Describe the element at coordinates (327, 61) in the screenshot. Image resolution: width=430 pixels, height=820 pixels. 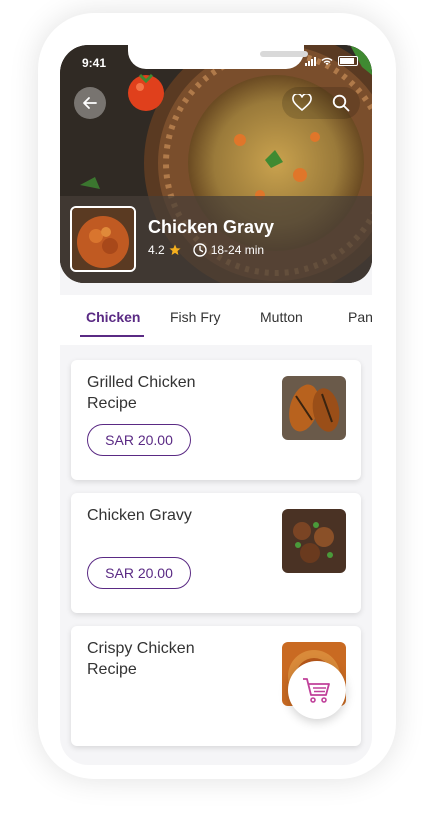
I see `wifi-icon` at that location.